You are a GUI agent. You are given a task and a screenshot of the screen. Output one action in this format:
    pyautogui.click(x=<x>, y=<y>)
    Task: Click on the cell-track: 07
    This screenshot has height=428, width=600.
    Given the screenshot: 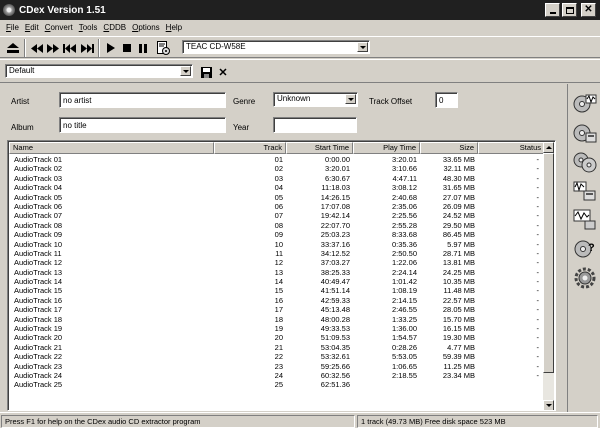 What is the action you would take?
    pyautogui.click(x=278, y=216)
    